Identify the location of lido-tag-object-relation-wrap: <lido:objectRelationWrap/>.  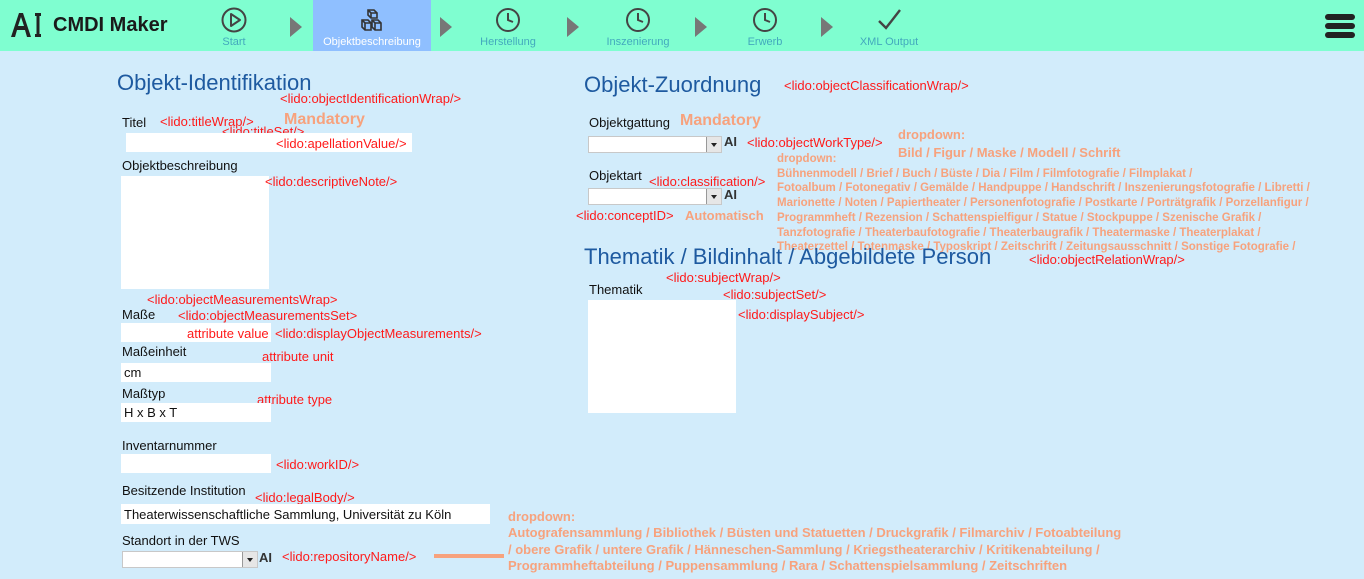
(1107, 259).